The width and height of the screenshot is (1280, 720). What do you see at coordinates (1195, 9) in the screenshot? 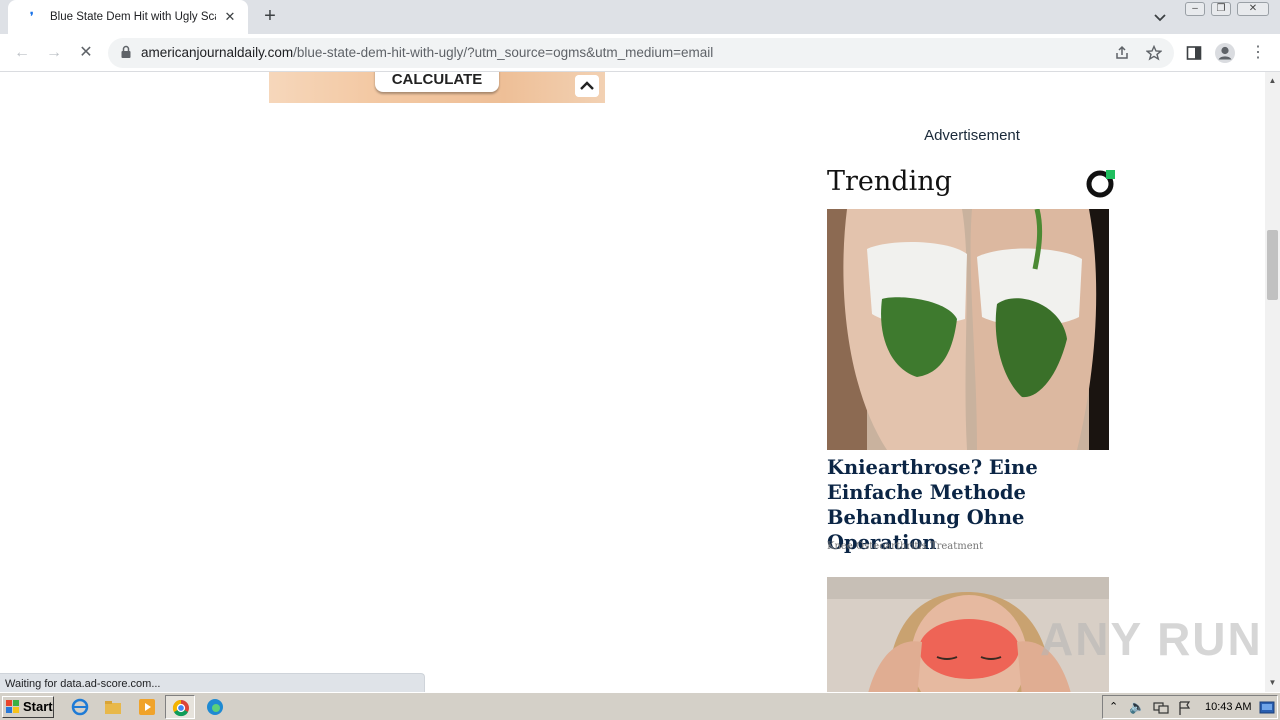
I see `minimize-window-button: –` at bounding box center [1195, 9].